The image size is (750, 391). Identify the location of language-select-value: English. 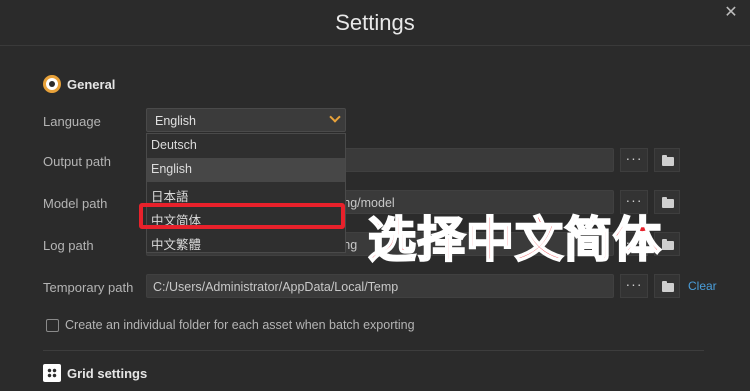
(175, 121).